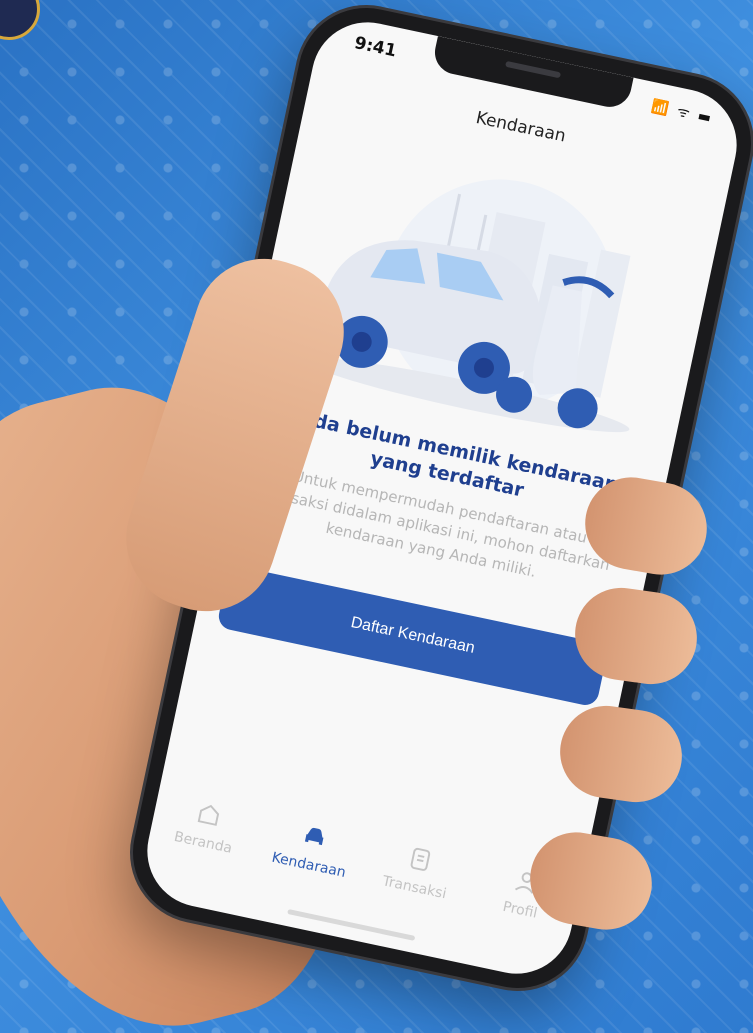  What do you see at coordinates (682, 112) in the screenshot?
I see `status-icons: 📶 ᯤ ▬` at bounding box center [682, 112].